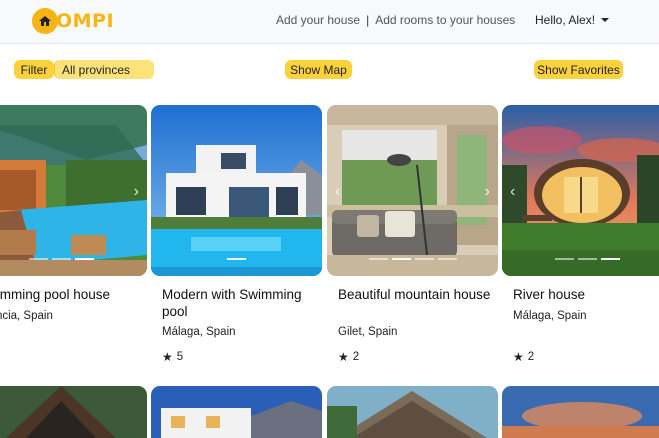 This screenshot has width=659, height=438. I want to click on house-card: › wimming pool house lencia, Spain 4, so click(73, 213).